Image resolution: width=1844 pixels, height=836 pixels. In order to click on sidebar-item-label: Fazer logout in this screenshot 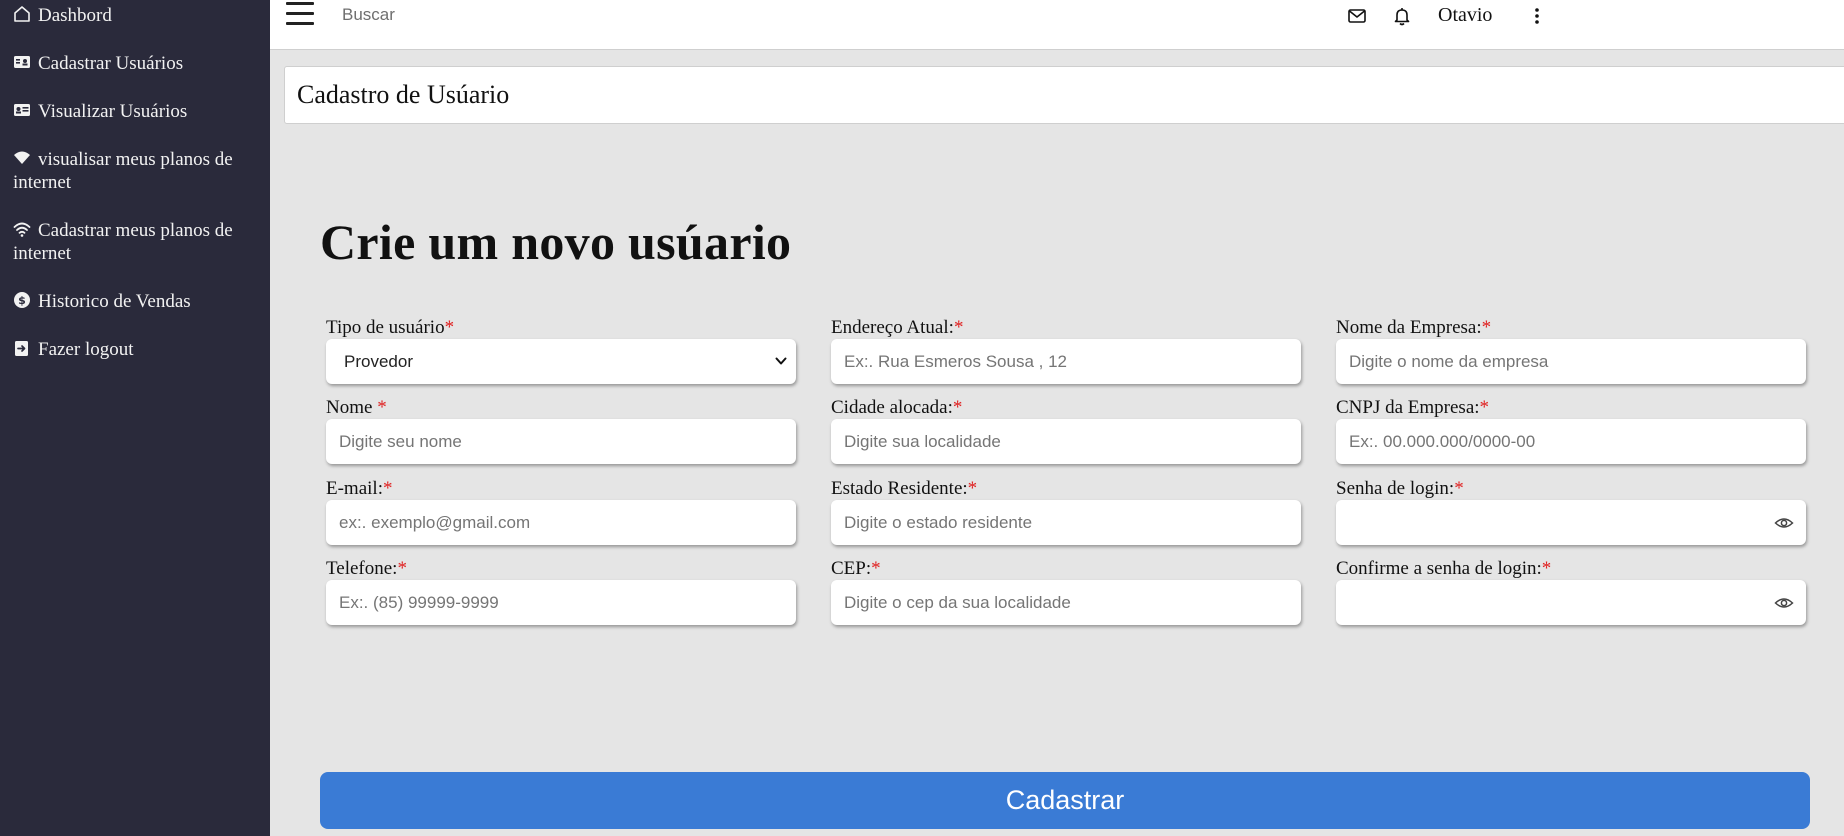, I will do `click(86, 349)`.